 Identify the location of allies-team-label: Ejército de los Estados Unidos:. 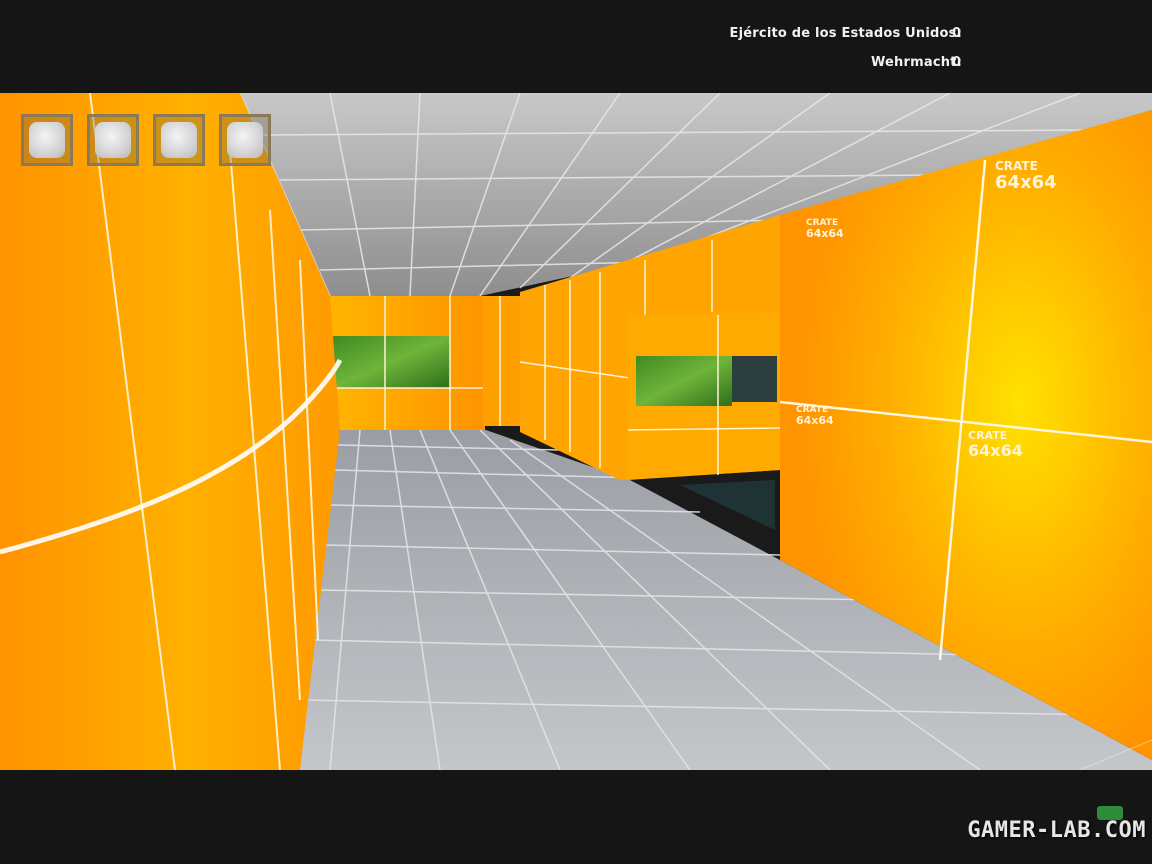
(845, 33).